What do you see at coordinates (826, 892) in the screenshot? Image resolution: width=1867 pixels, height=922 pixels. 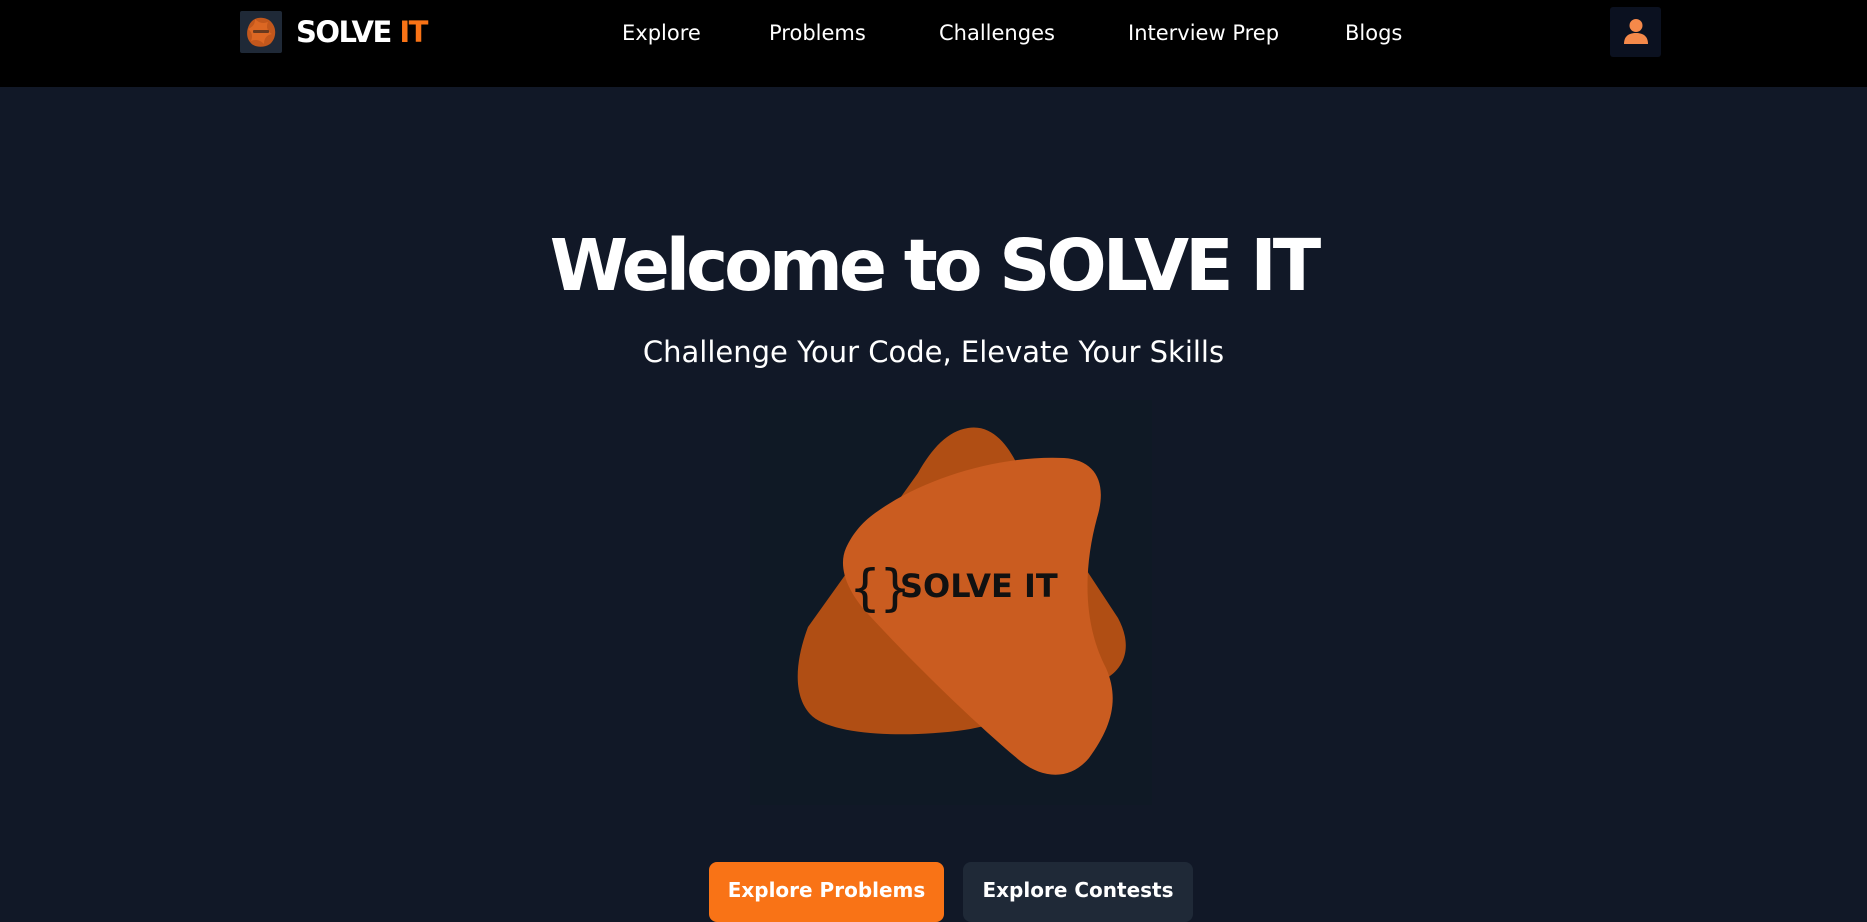 I see `explore-problems-button: Explore Problems` at bounding box center [826, 892].